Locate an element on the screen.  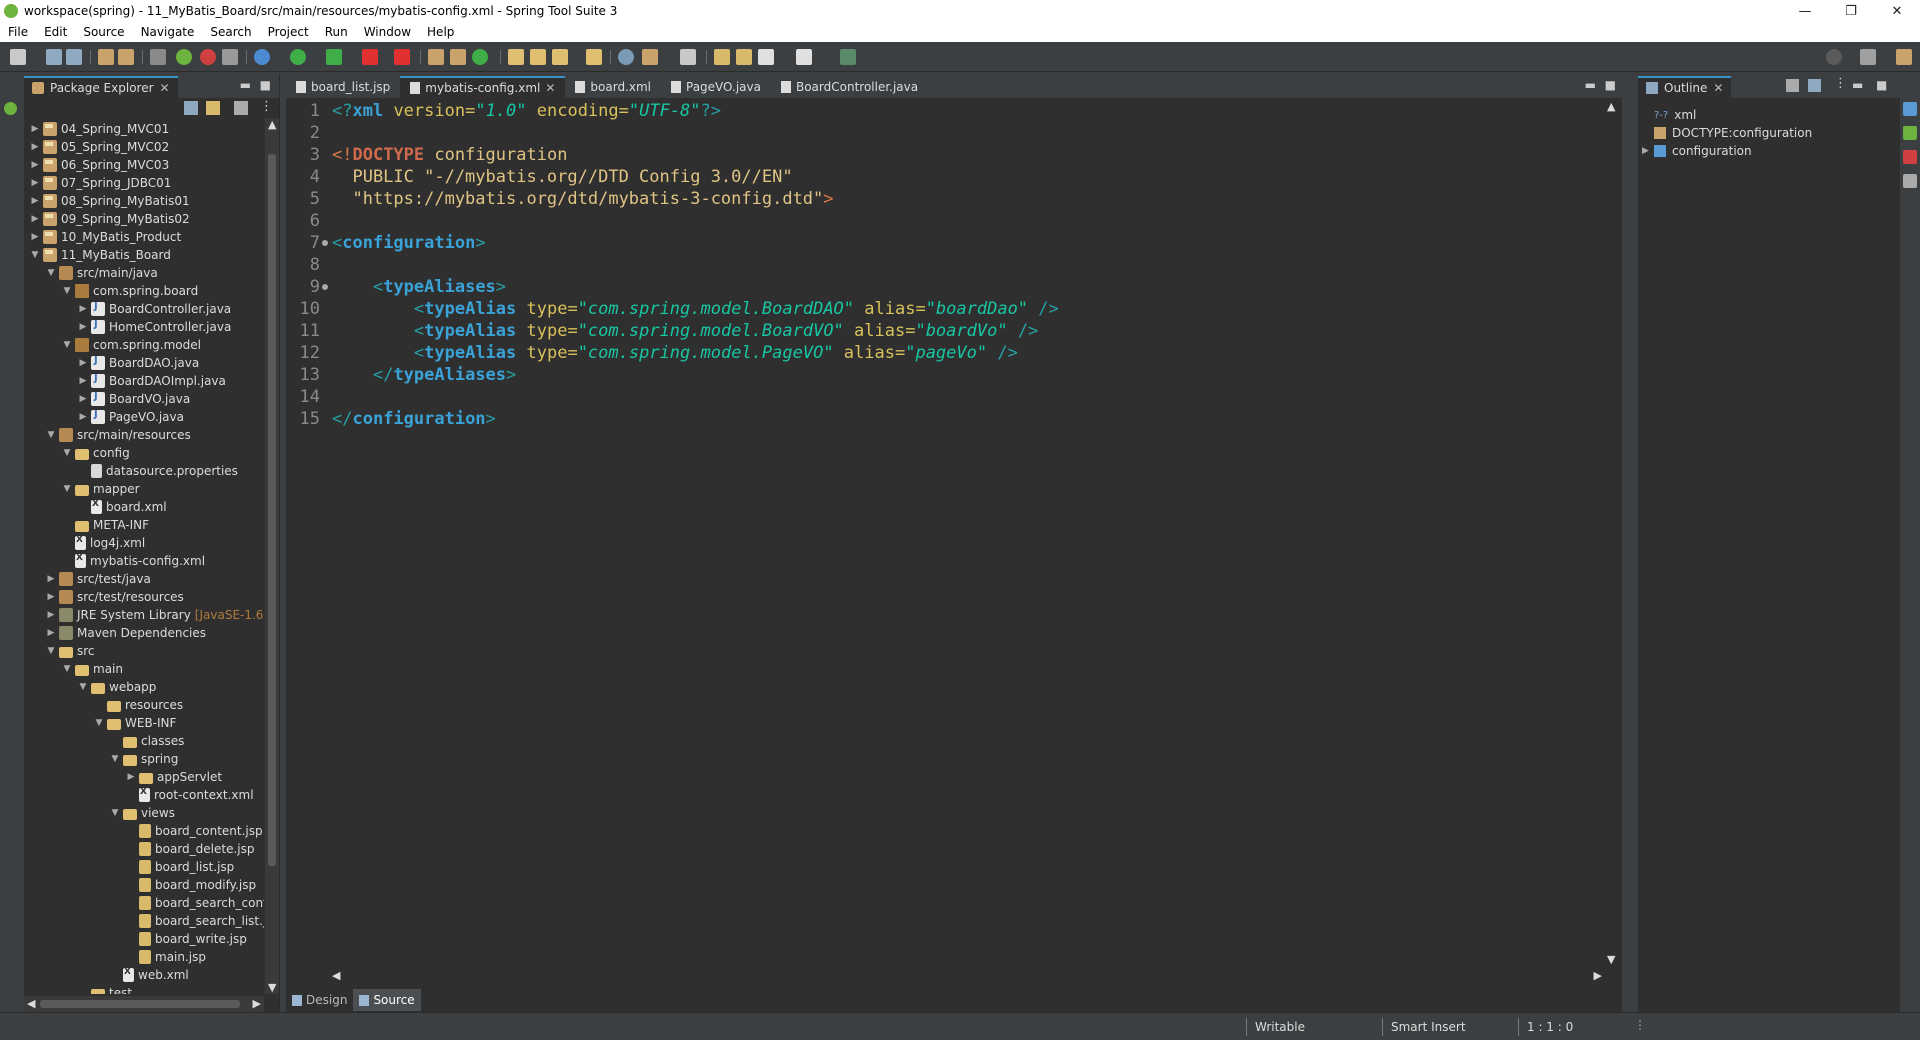
tree-item: ▼ src/main/java is located at coordinates (91, 273).